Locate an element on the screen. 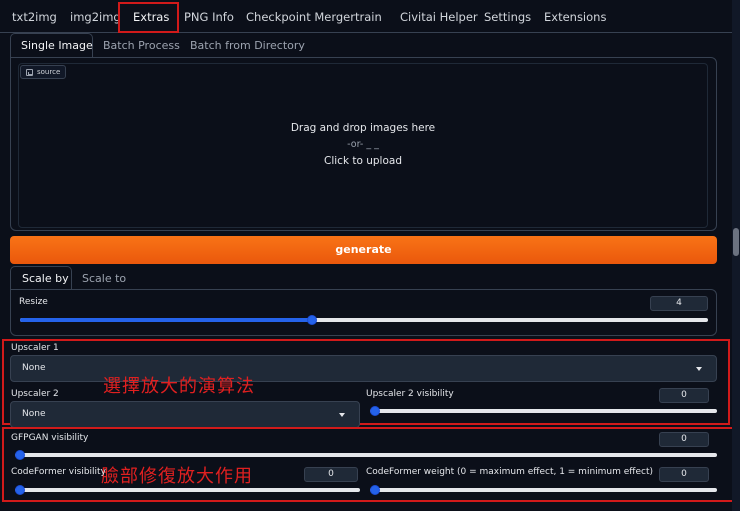  source-label: source is located at coordinates (43, 72).